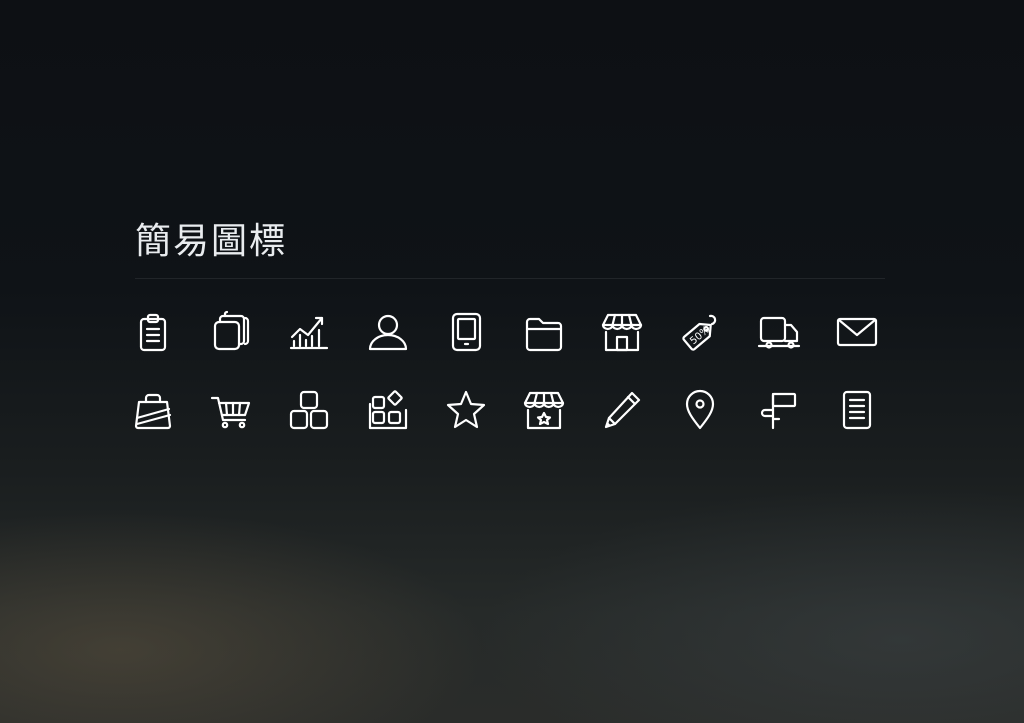 Image resolution: width=1024 pixels, height=723 pixels. Describe the element at coordinates (153, 410) in the screenshot. I see `shopping-bag-icon` at that location.